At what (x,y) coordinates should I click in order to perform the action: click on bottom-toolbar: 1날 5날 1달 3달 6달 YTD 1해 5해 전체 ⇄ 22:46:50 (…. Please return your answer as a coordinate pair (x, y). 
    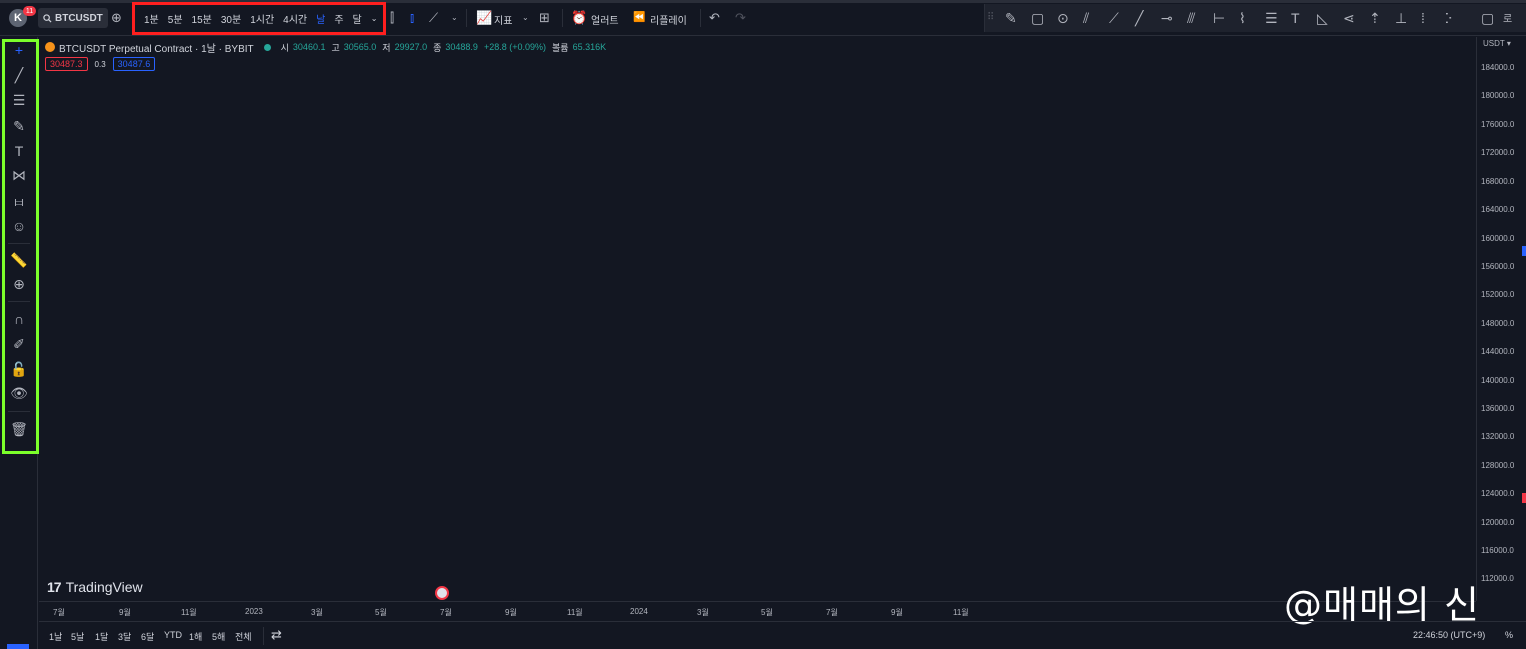
    Looking at the image, I should click on (782, 635).